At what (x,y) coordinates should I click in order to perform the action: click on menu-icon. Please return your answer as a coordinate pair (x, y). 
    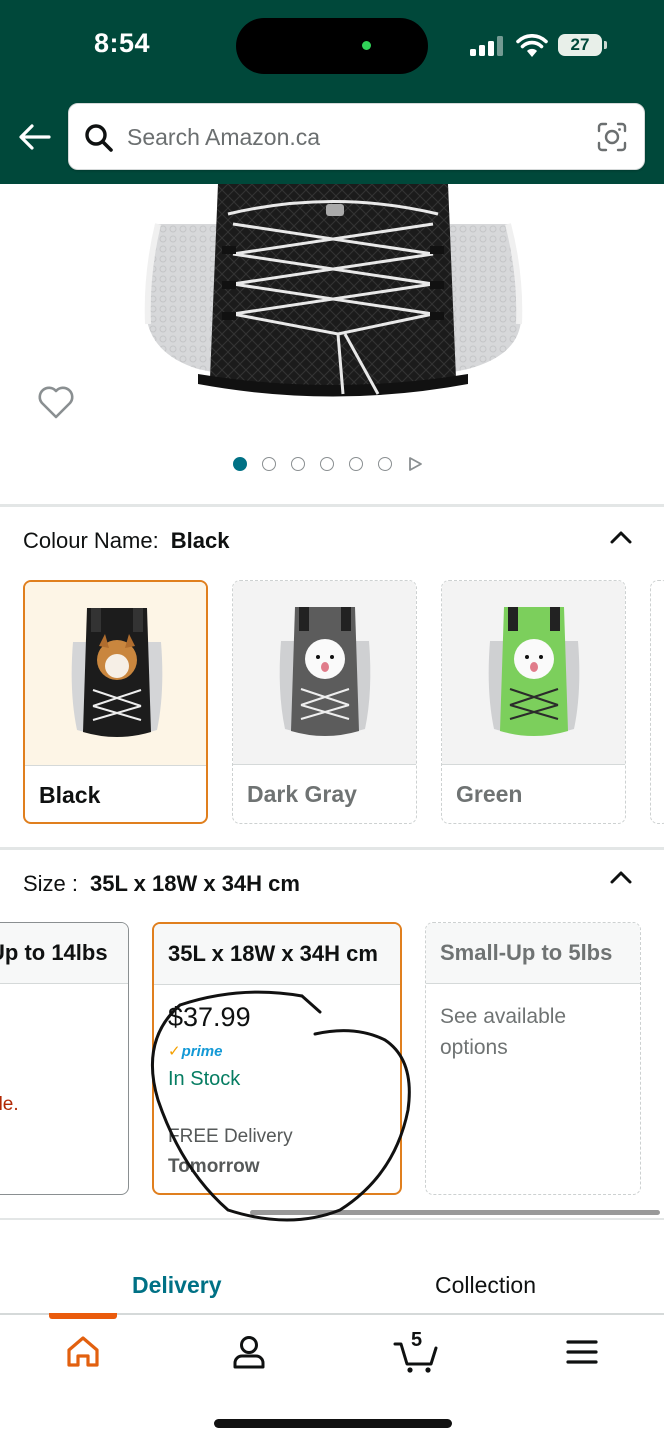
    Looking at the image, I should click on (582, 1352).